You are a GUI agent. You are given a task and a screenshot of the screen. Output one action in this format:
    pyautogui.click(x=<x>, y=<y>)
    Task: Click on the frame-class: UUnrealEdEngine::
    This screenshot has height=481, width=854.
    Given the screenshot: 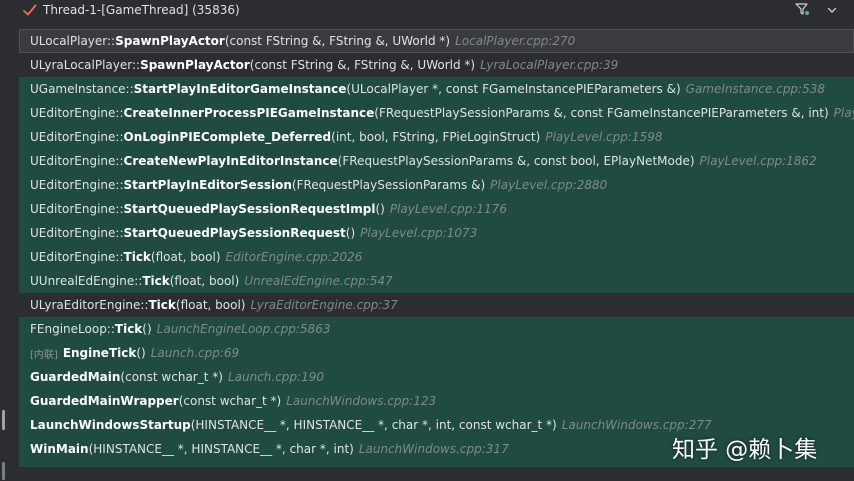 What is the action you would take?
    pyautogui.click(x=86, y=281)
    